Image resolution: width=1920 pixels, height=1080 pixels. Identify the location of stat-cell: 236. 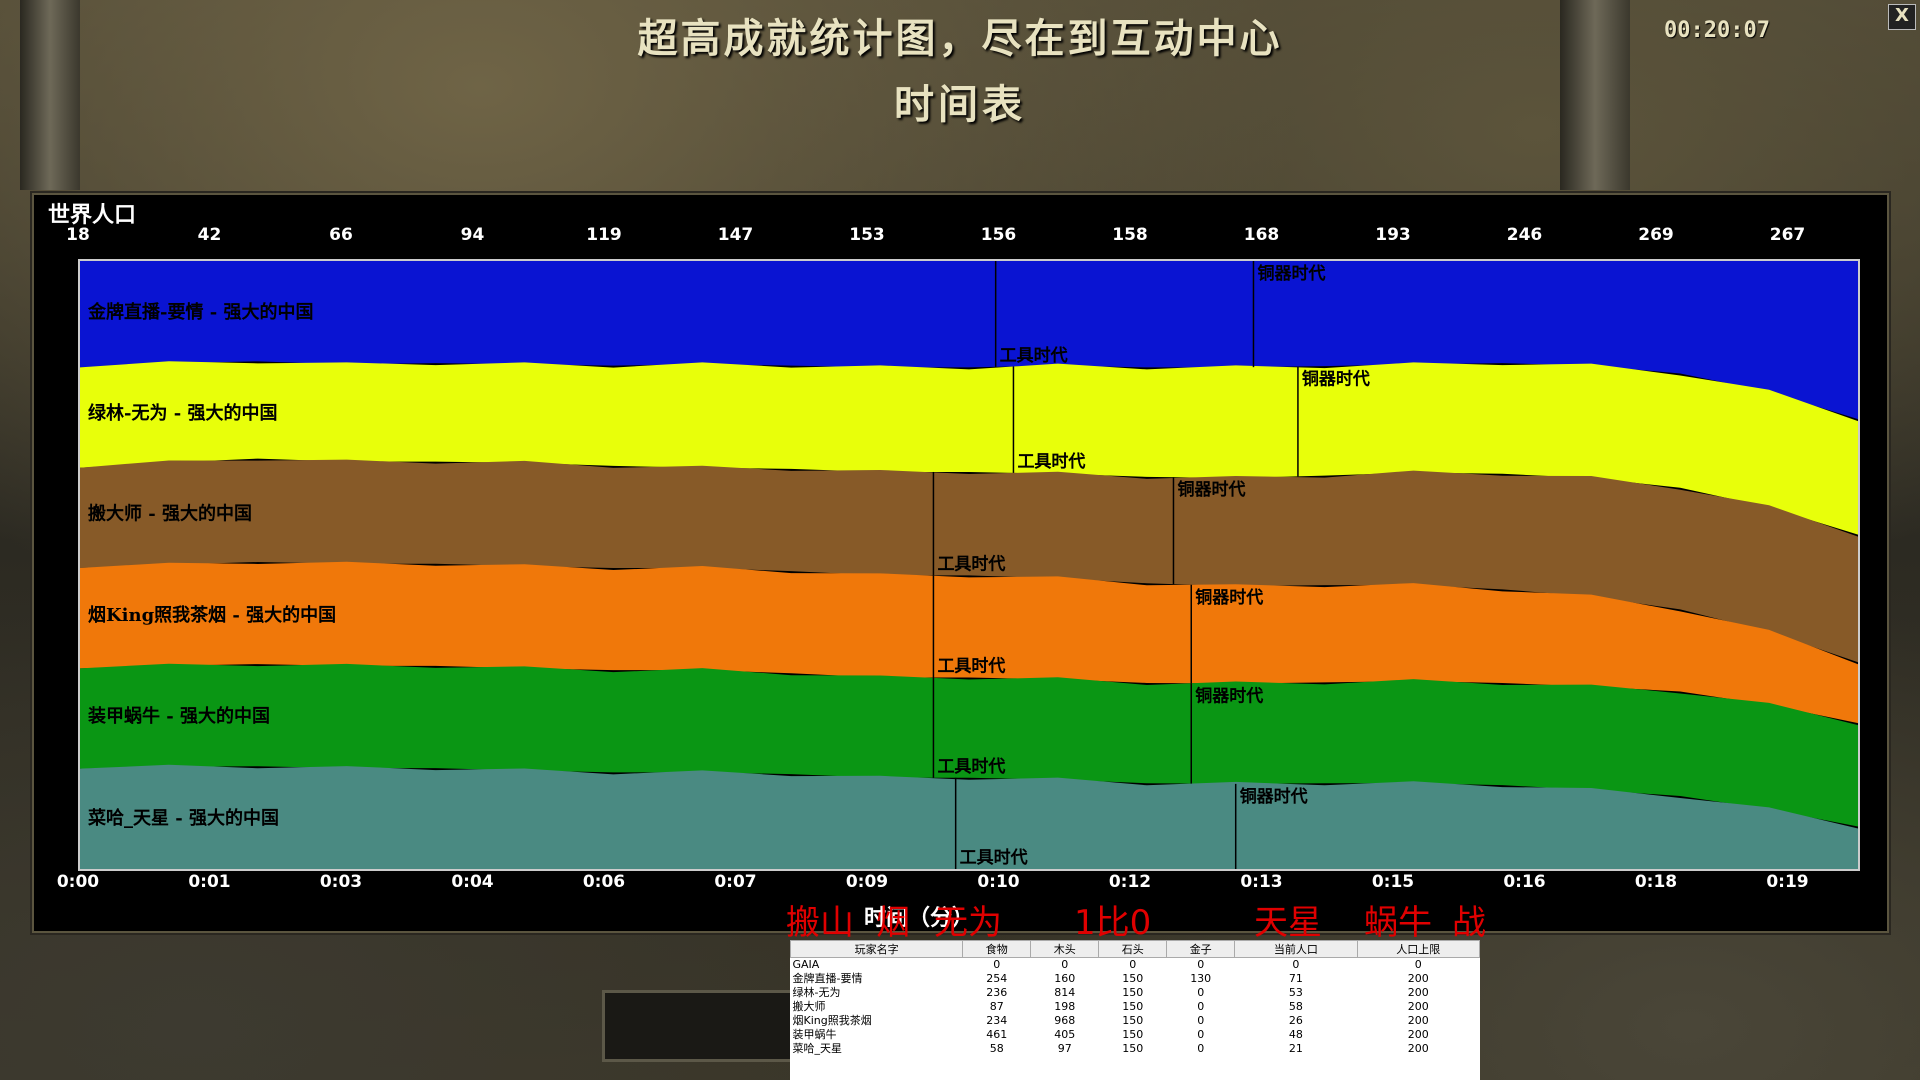
(997, 992).